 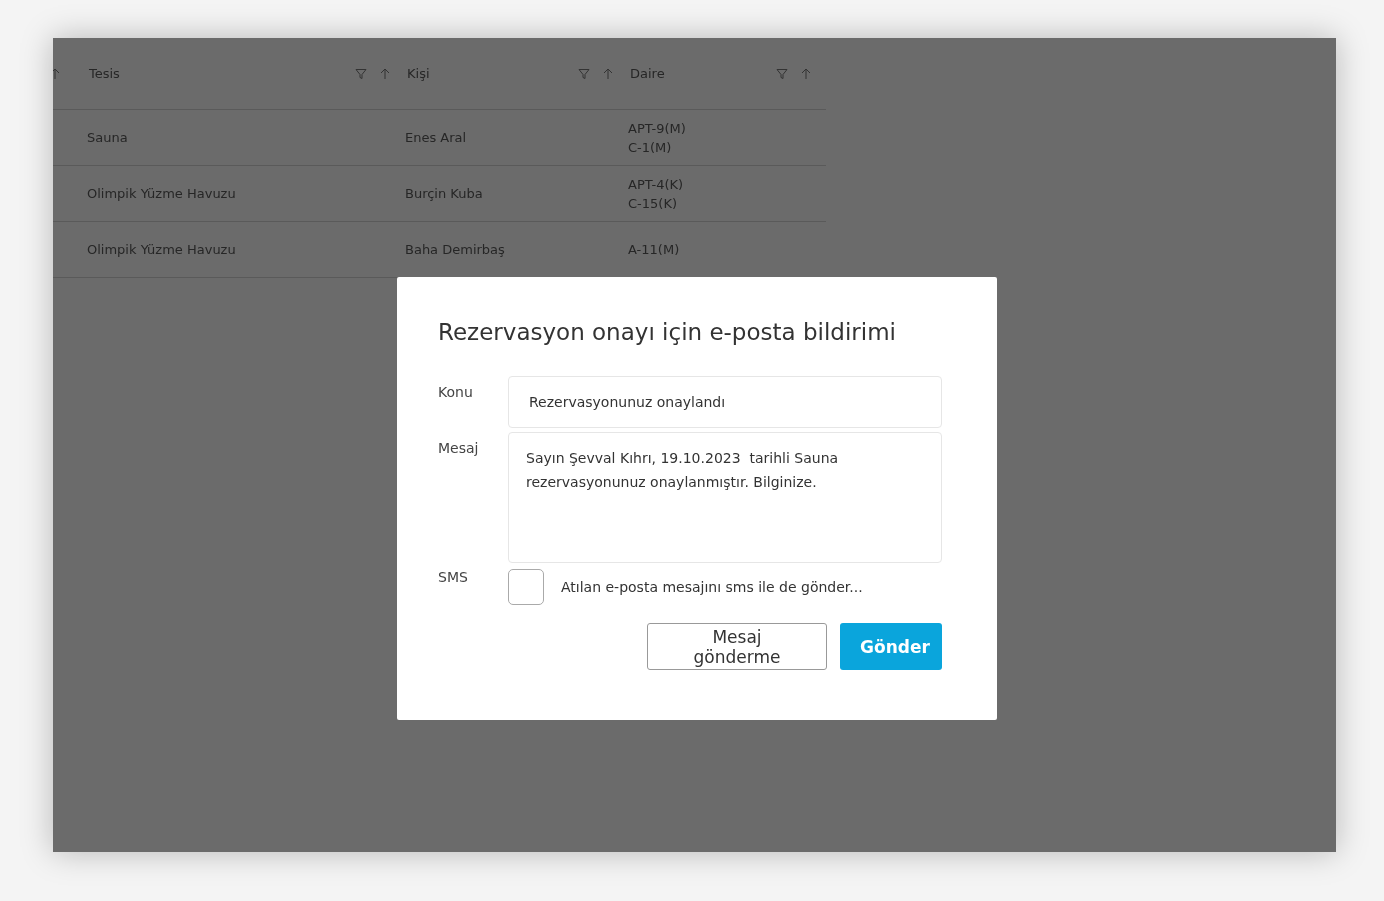 What do you see at coordinates (418, 73) in the screenshot?
I see `column-header: Kişi` at bounding box center [418, 73].